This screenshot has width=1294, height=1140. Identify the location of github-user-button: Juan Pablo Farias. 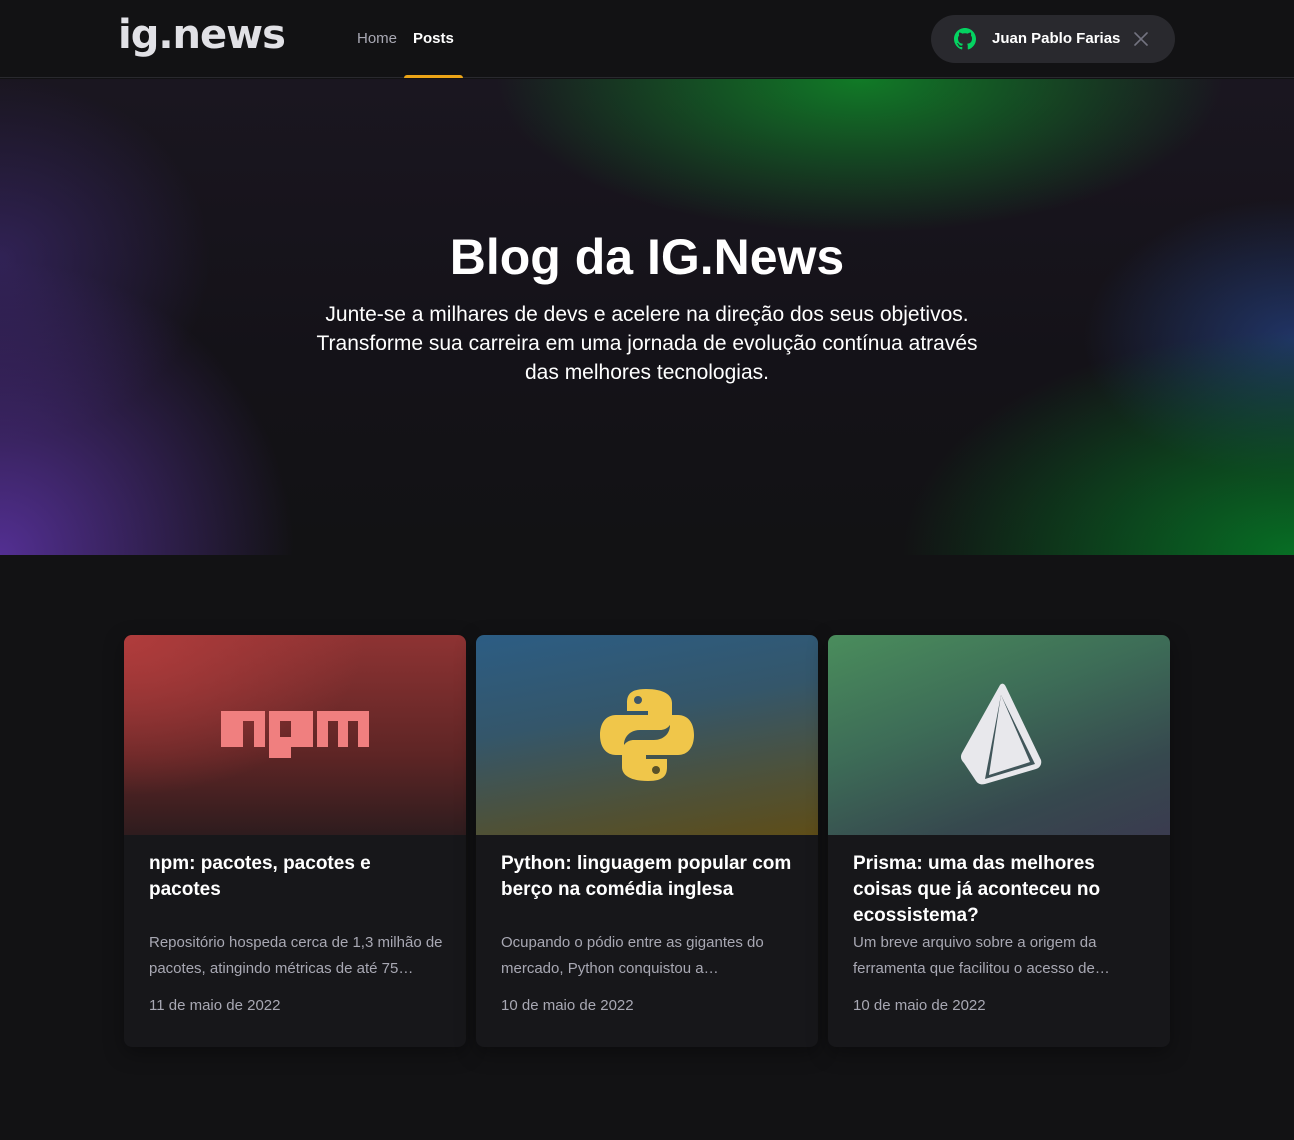
(1053, 39).